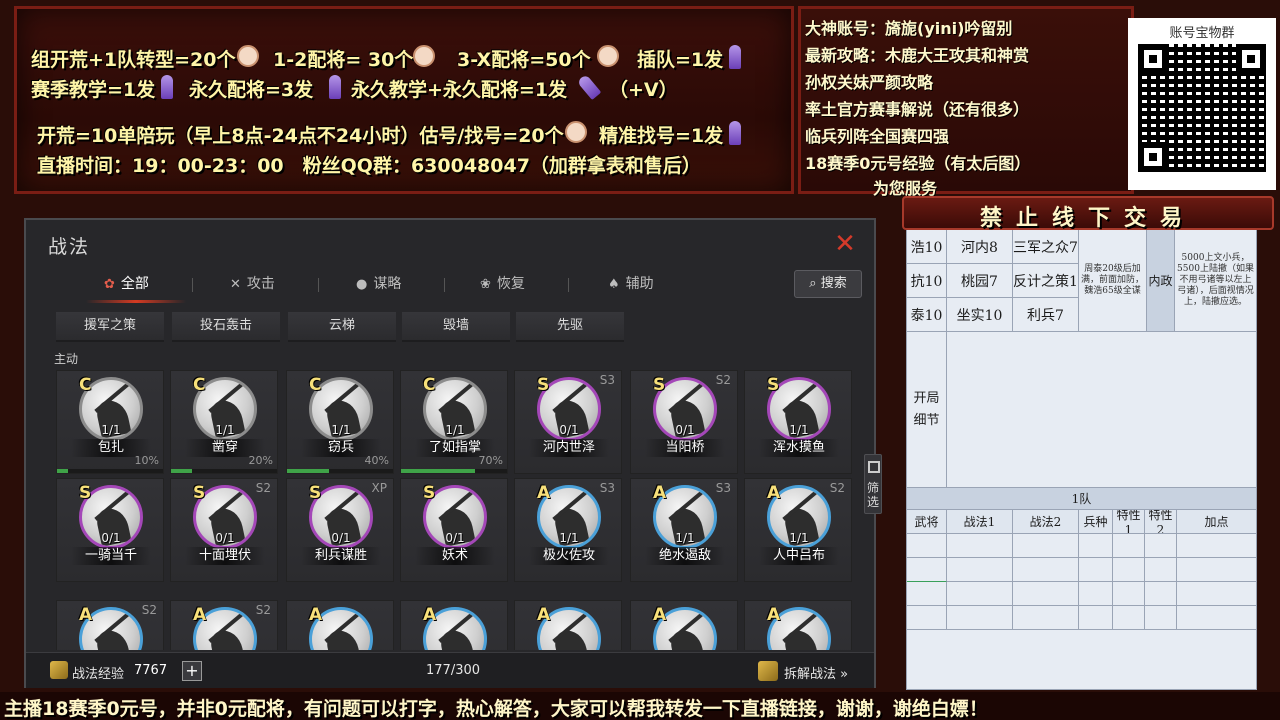 This screenshot has height=720, width=1280. I want to click on tactic-card: S XP 0/1 利兵谋胜, so click(340, 530).